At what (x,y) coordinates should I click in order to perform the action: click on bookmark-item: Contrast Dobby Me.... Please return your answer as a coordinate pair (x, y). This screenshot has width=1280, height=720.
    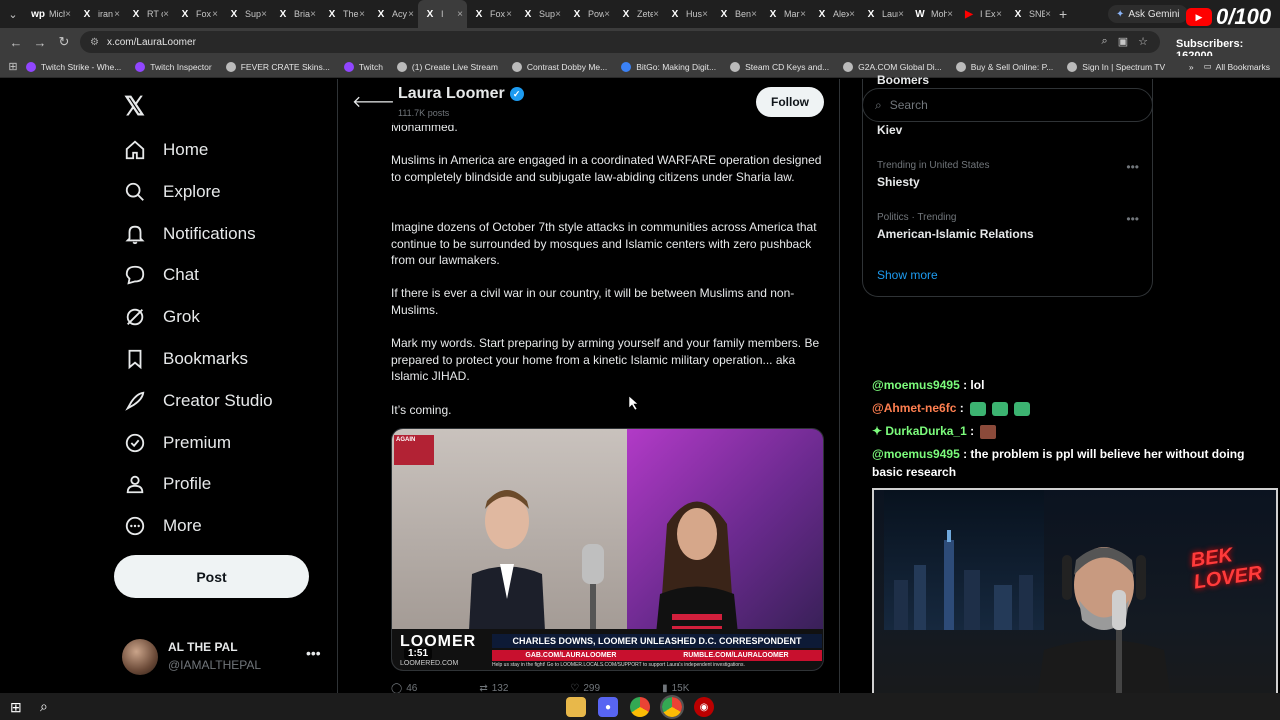
    Looking at the image, I should click on (559, 66).